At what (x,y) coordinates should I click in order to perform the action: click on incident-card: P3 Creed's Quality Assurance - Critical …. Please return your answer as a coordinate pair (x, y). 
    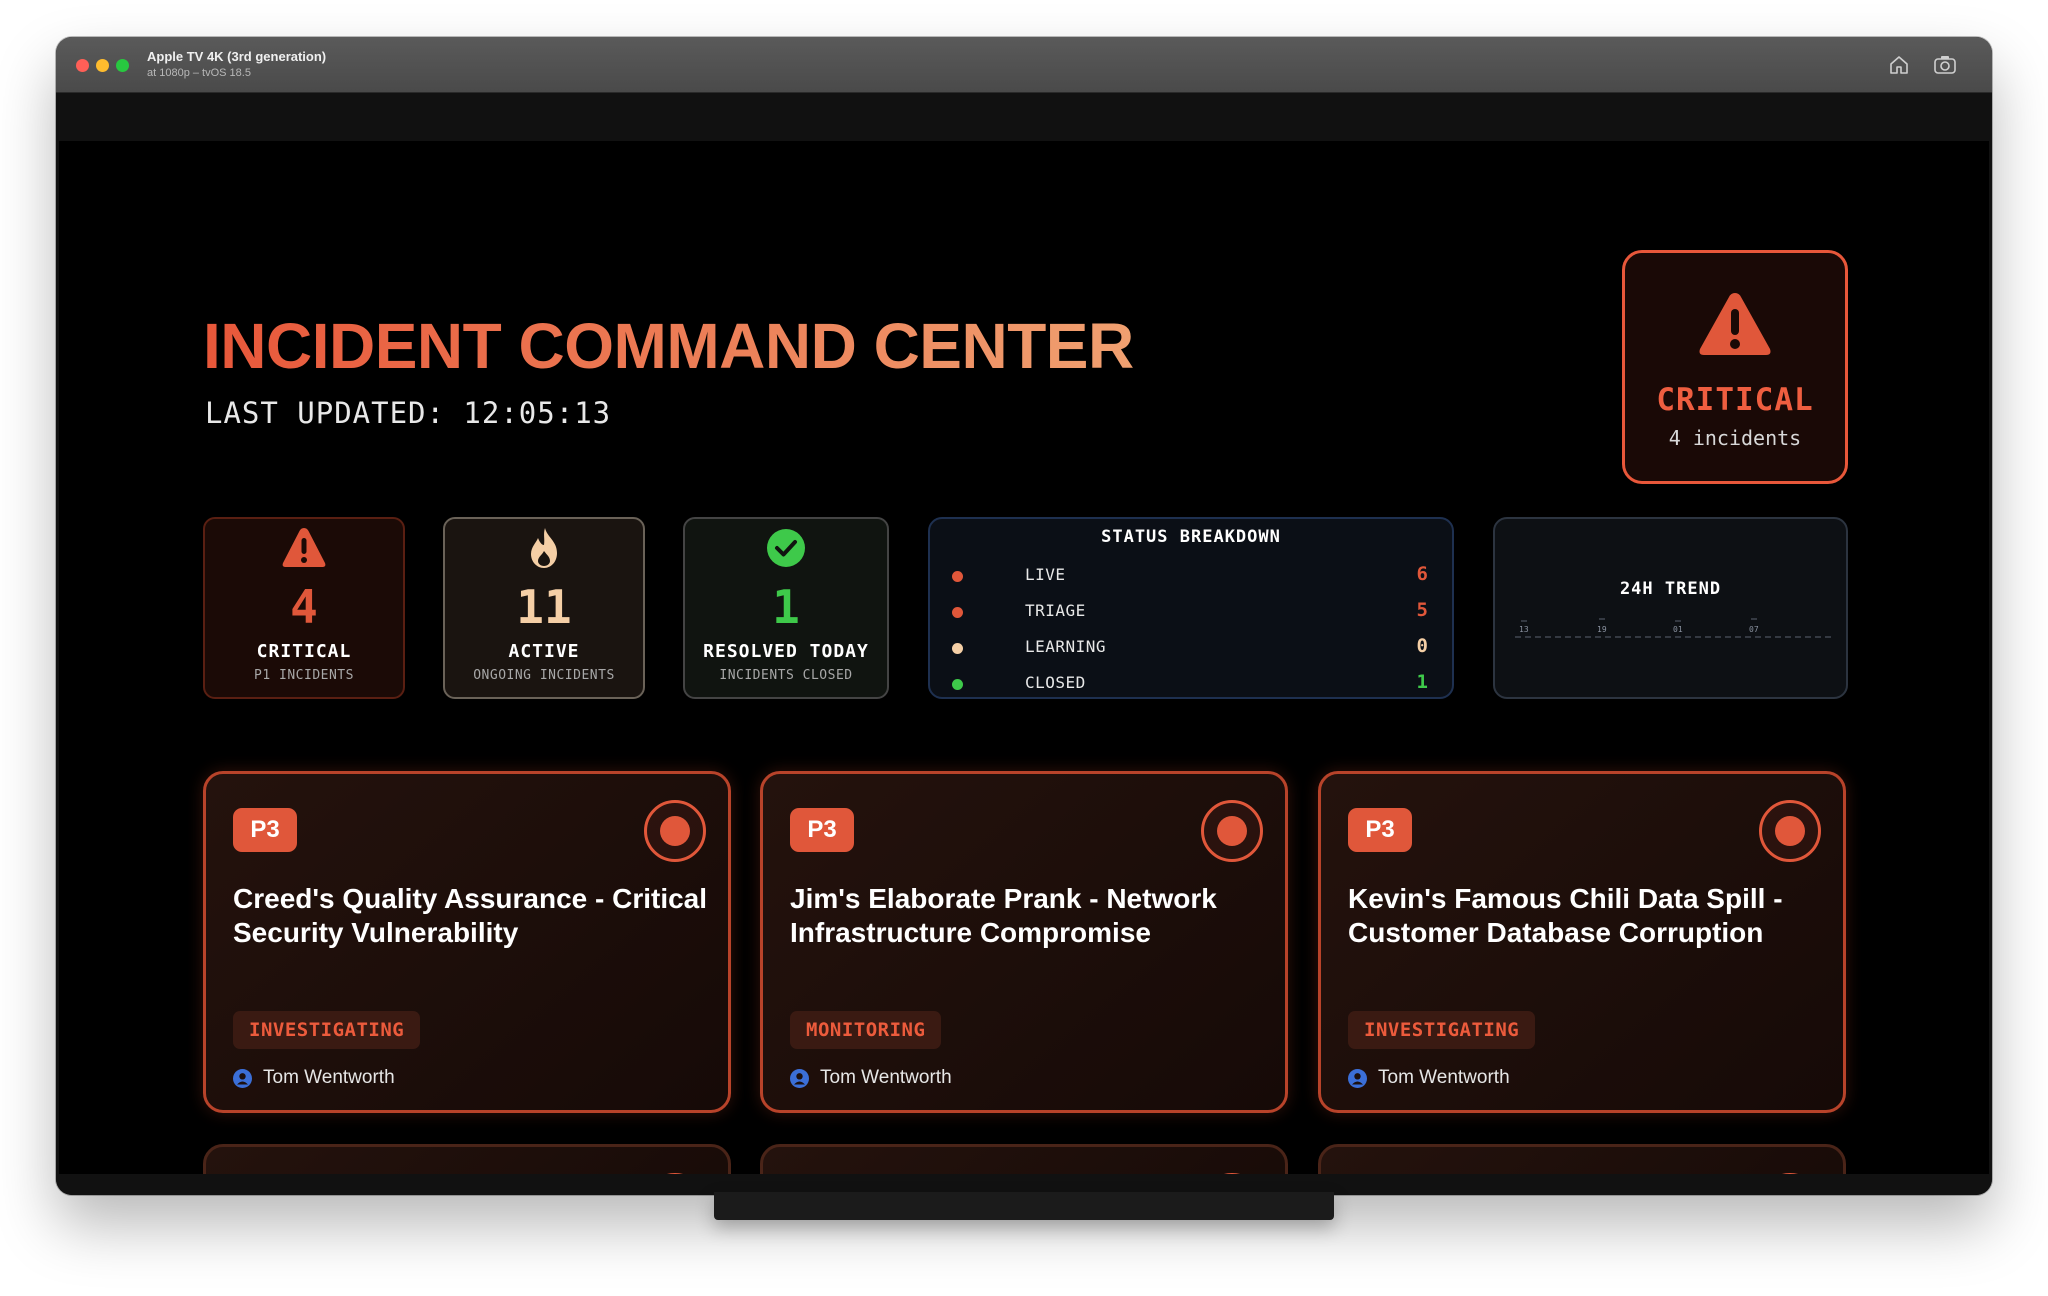
    Looking at the image, I should click on (467, 942).